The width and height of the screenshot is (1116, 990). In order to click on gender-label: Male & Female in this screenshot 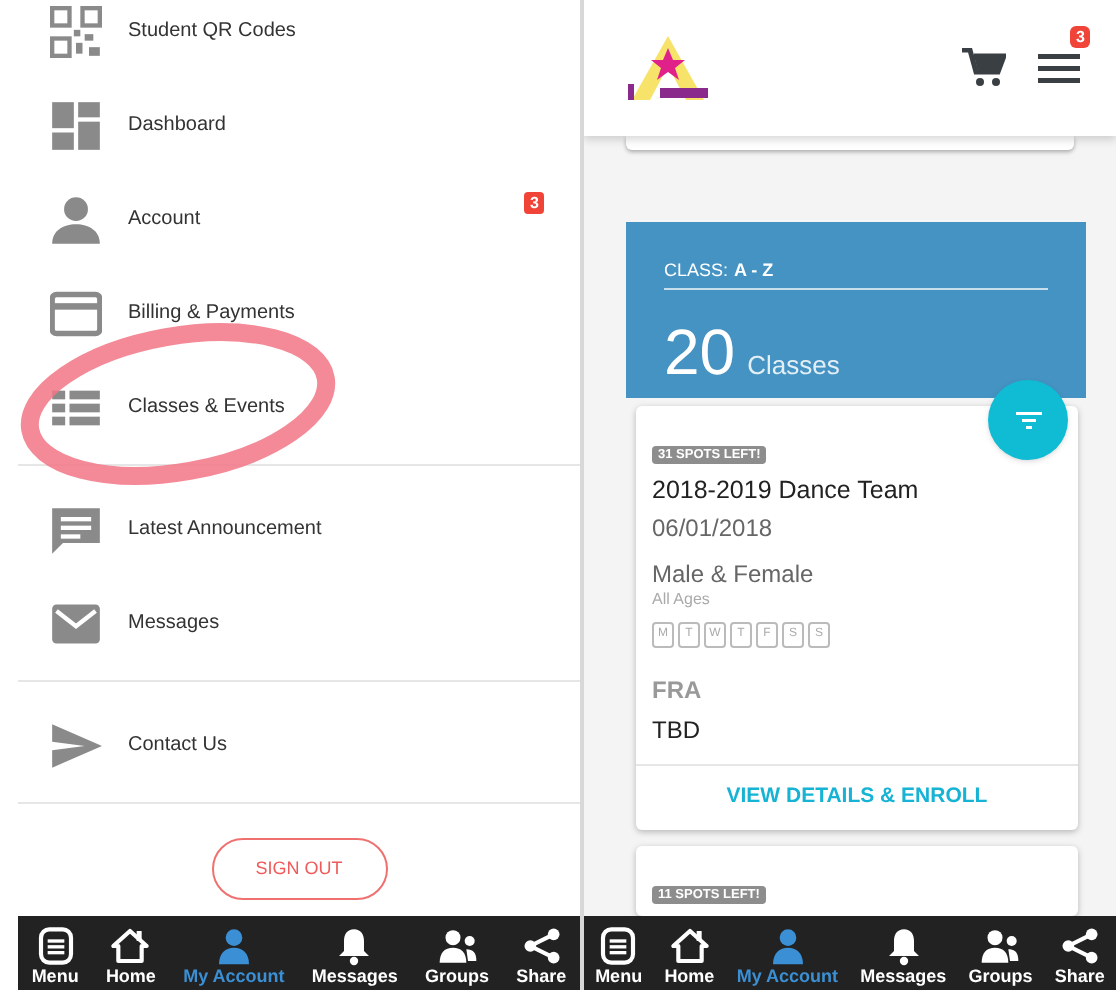, I will do `click(734, 574)`.